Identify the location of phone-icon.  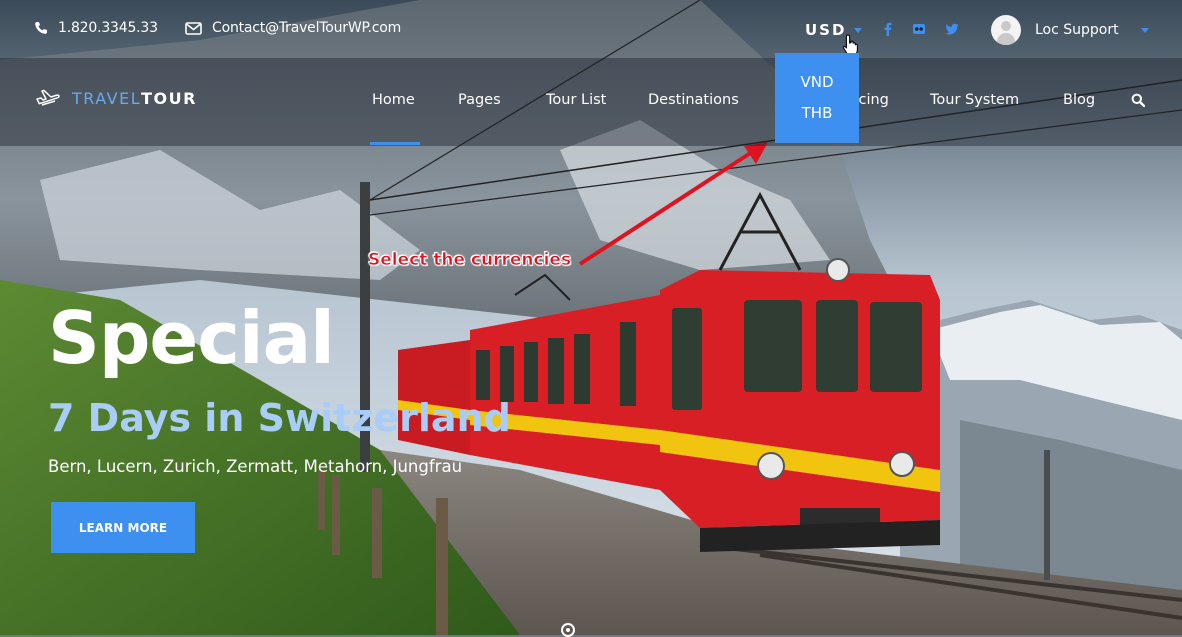
(41, 28).